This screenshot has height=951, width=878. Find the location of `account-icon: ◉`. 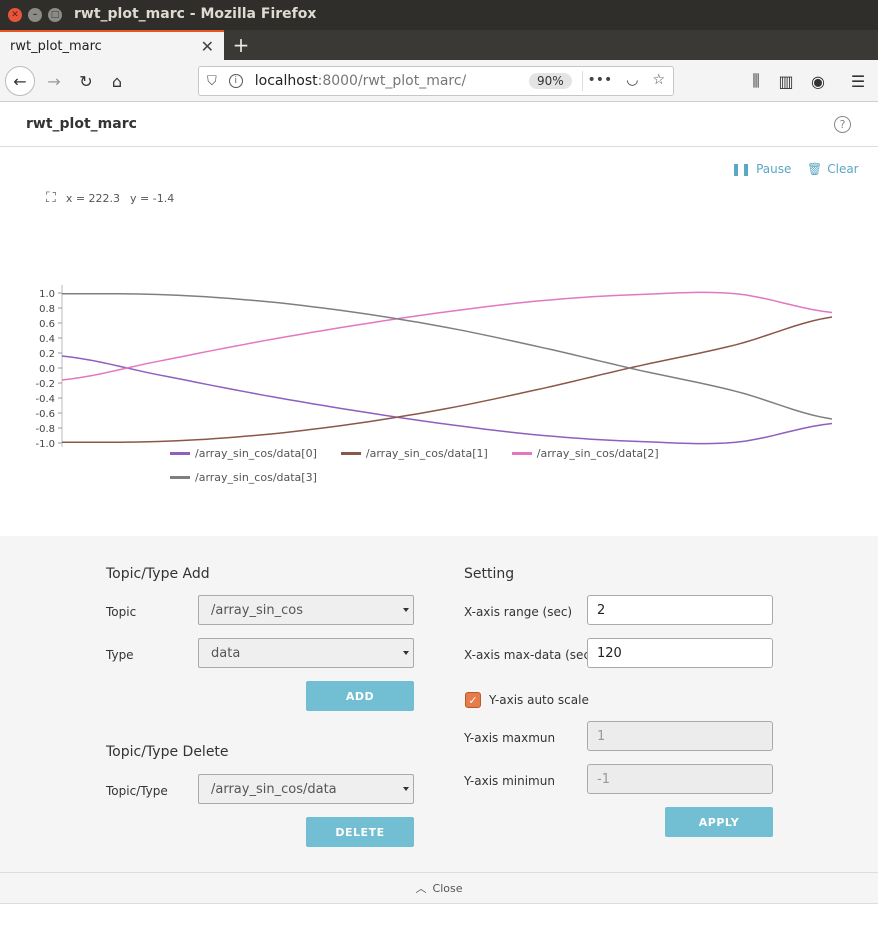

account-icon: ◉ is located at coordinates (818, 81).